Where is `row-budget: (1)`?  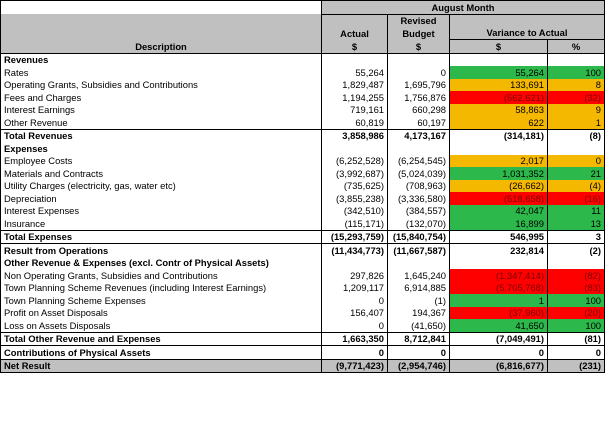 row-budget: (1) is located at coordinates (418, 300).